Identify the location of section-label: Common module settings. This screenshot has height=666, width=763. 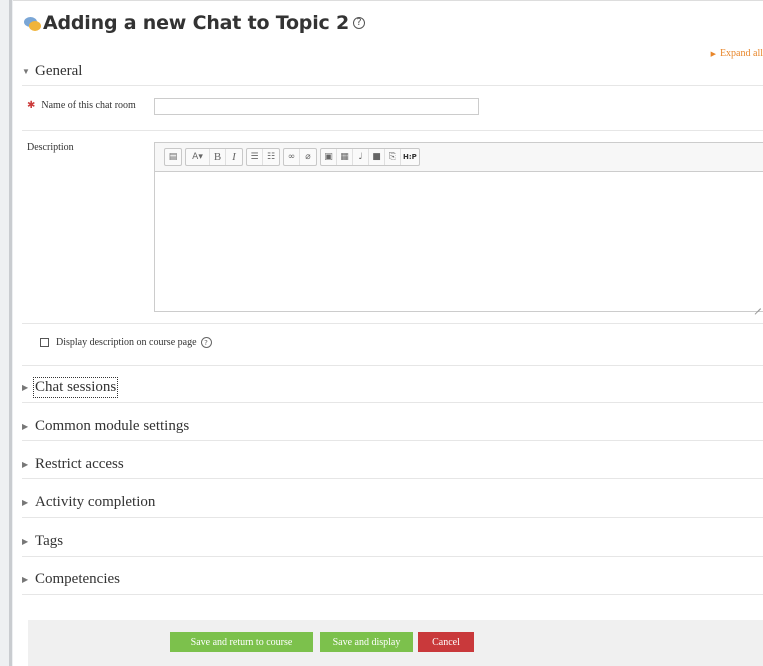
(112, 426).